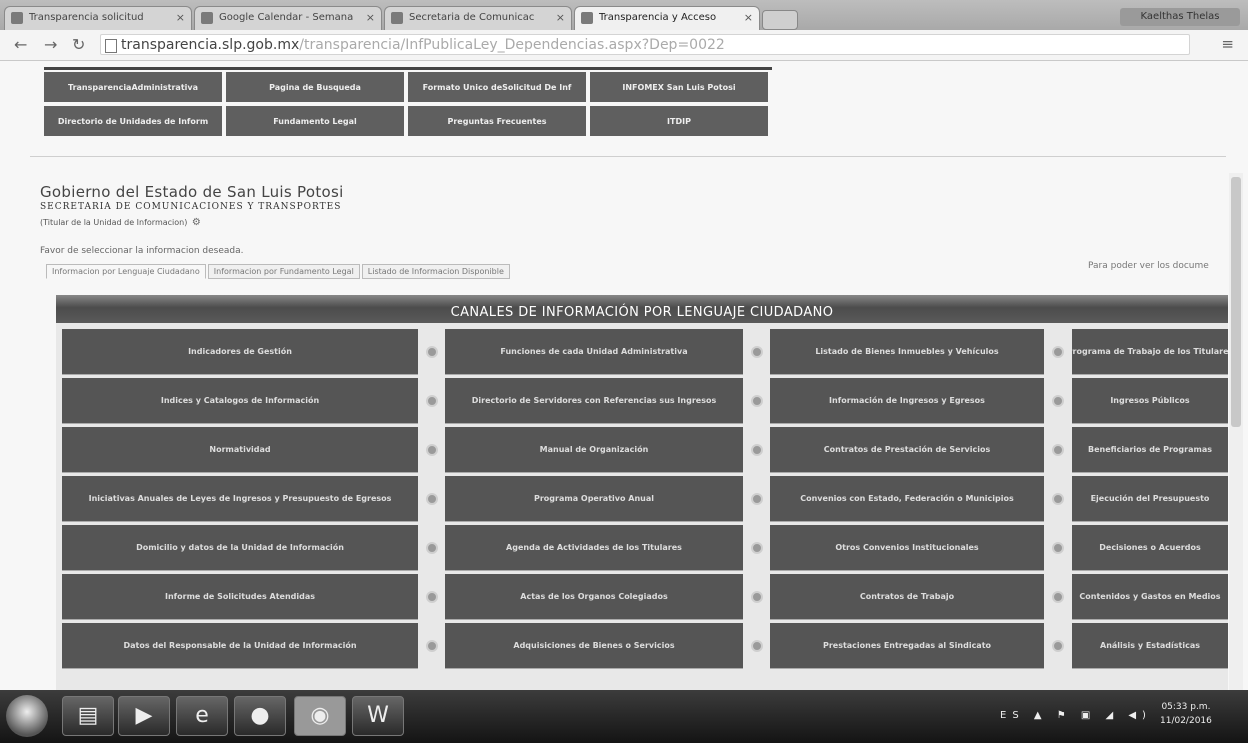  What do you see at coordinates (907, 645) in the screenshot?
I see `channel-link: Prestaciones Entregadas al Sindicato` at bounding box center [907, 645].